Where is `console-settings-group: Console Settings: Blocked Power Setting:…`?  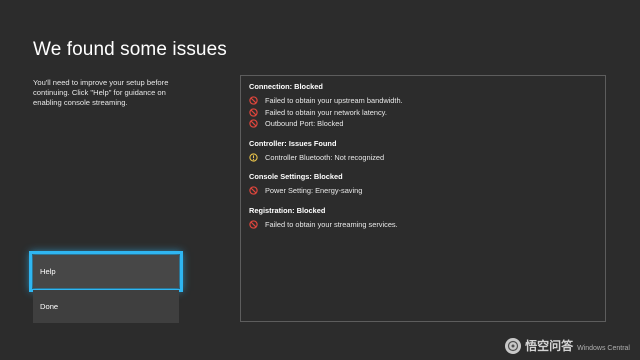 console-settings-group: Console Settings: Blocked Power Setting:… is located at coordinates (423, 184).